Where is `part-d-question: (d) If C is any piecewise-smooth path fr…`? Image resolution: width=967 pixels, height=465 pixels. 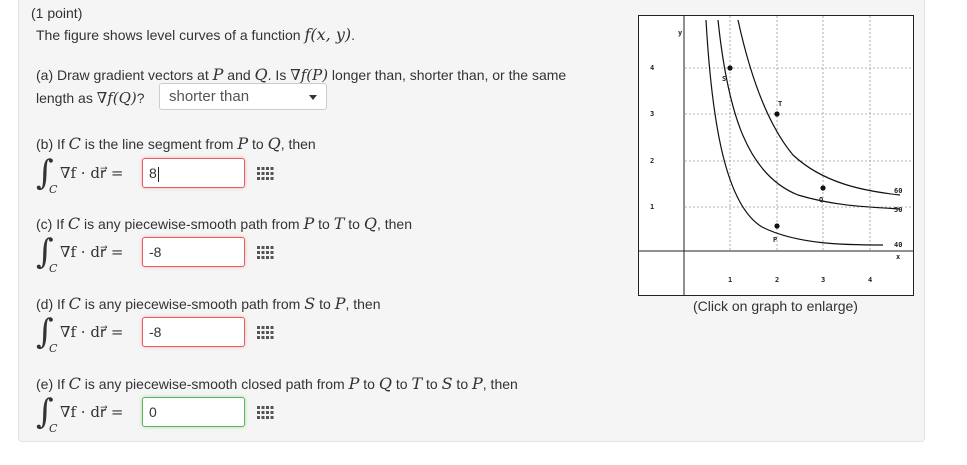
part-d-question: (d) If C is any piecewise-smooth path fr… is located at coordinates (208, 303).